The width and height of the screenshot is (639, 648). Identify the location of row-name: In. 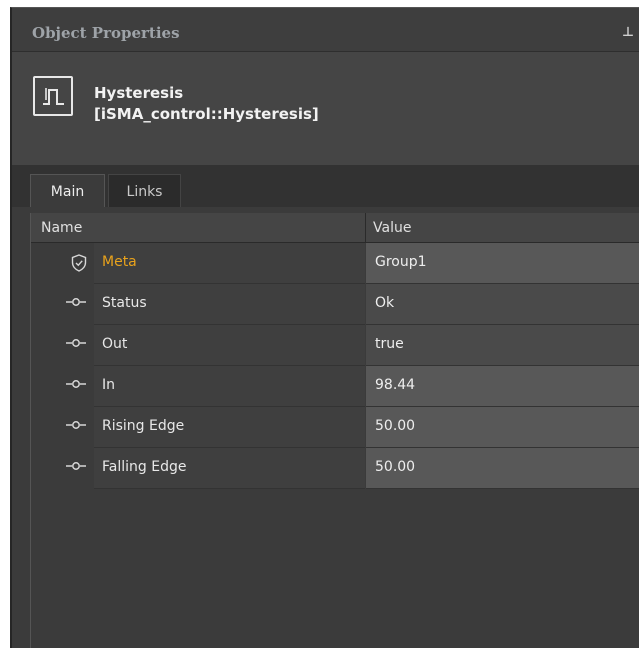
(109, 385).